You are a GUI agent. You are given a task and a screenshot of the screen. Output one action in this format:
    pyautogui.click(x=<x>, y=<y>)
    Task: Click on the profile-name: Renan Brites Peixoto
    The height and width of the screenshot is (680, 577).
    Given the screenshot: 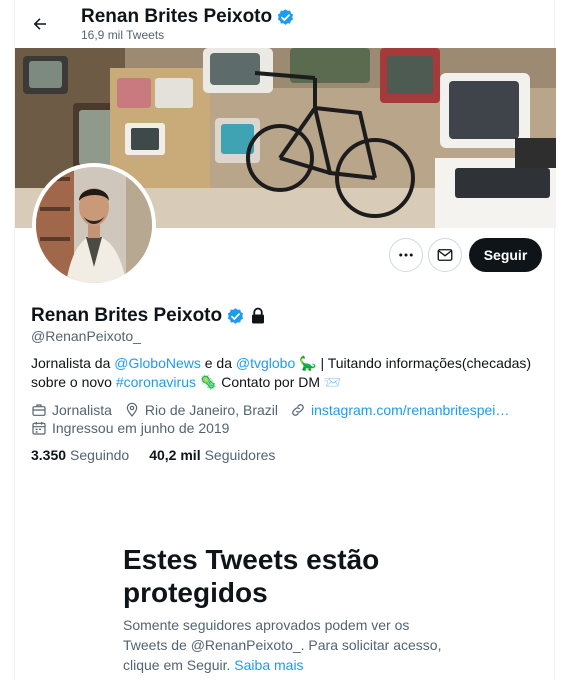 What is the action you would take?
    pyautogui.click(x=149, y=316)
    